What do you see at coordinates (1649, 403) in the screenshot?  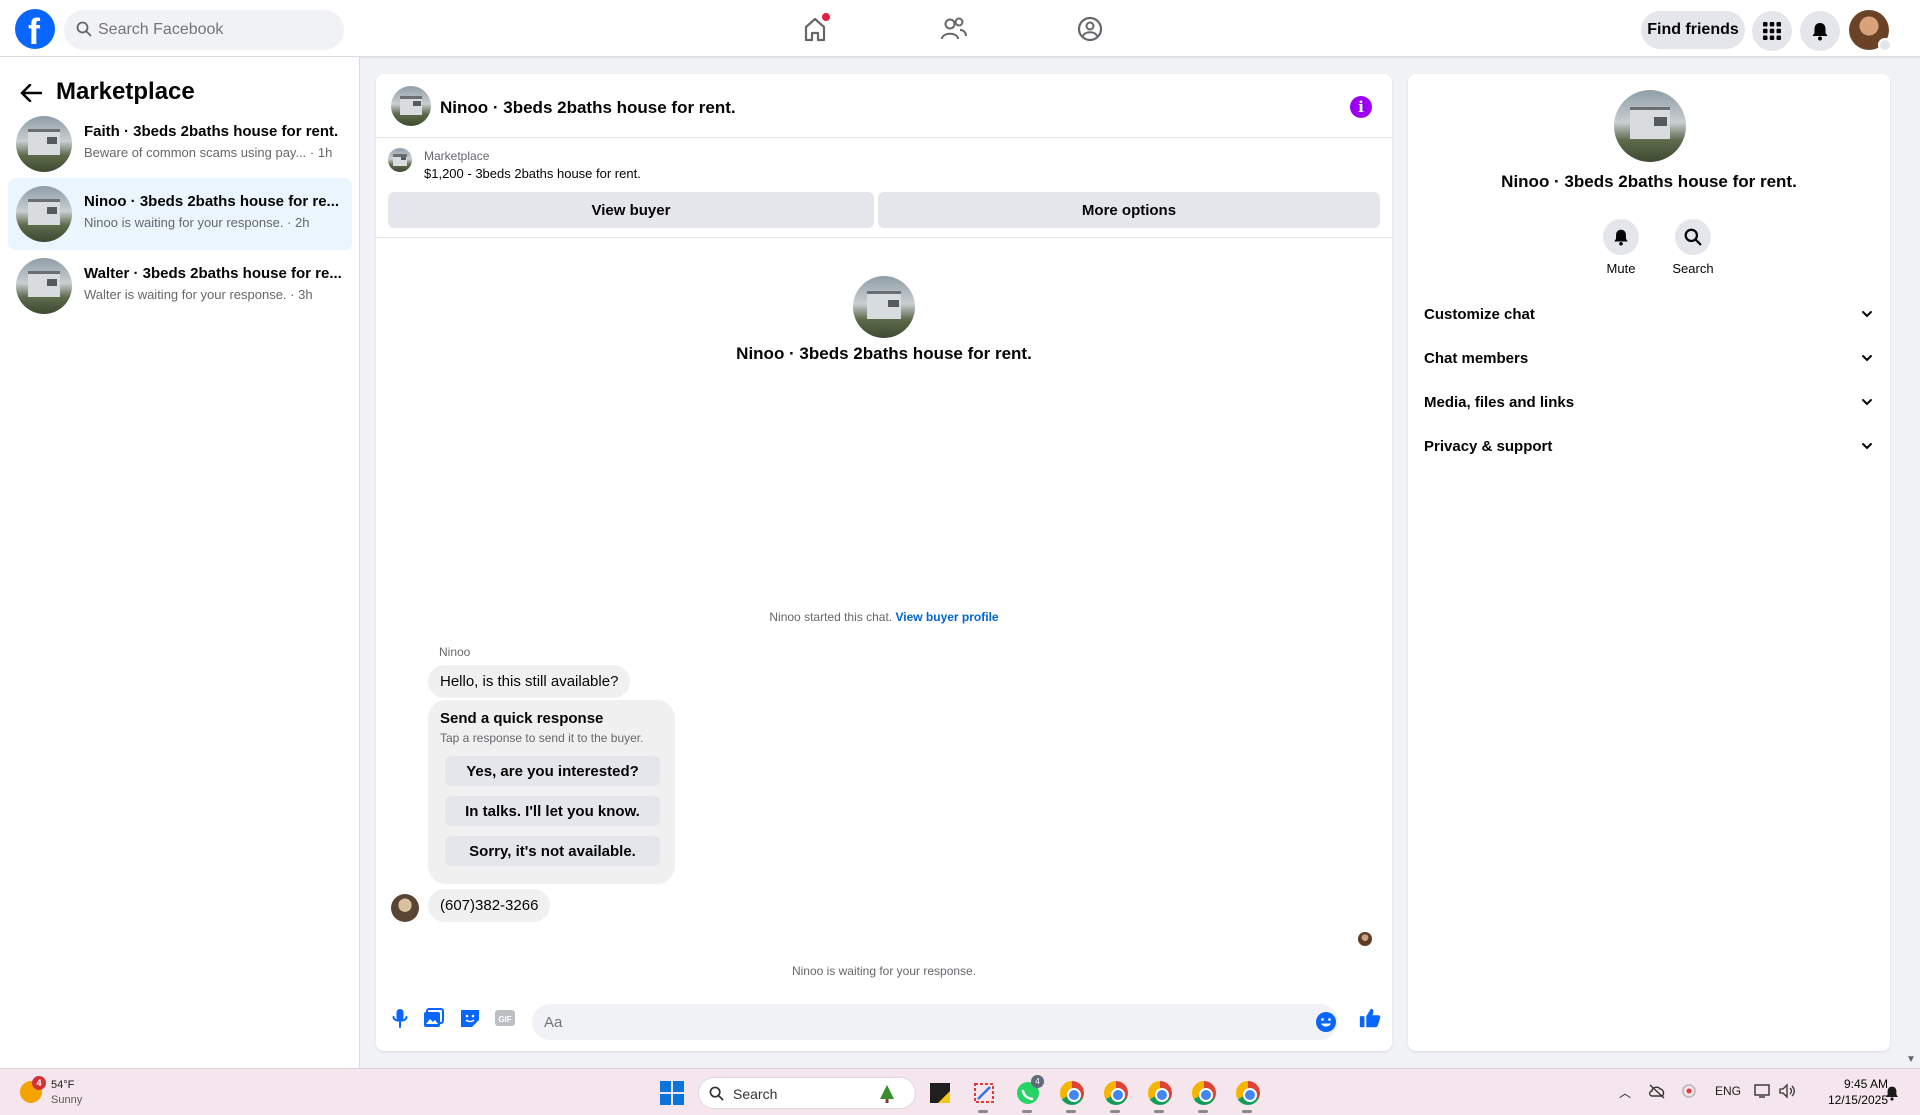 I see `media-files-links-section: Media, files and links` at bounding box center [1649, 403].